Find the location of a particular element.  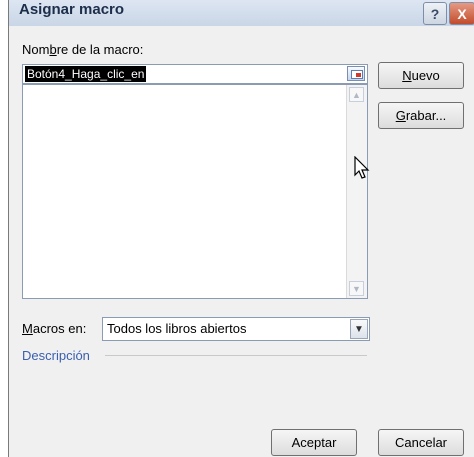

scroll-up-arrow-icon: ▲ is located at coordinates (356, 94).